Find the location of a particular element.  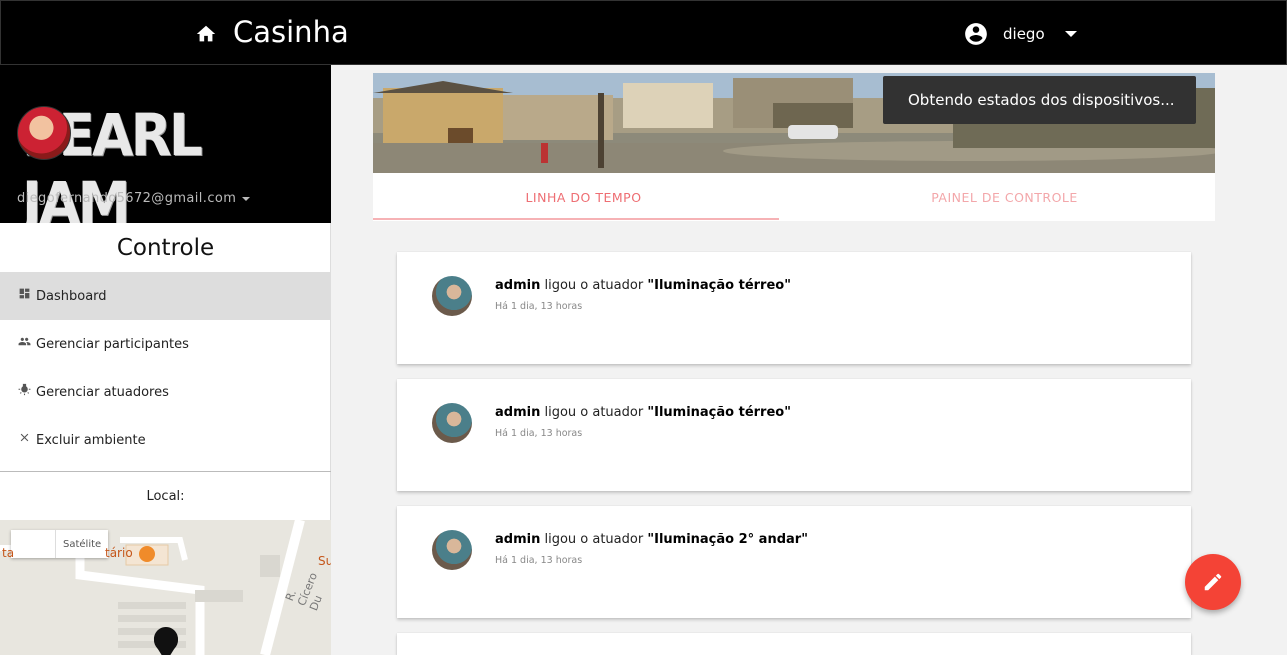

edit-fab-button is located at coordinates (1213, 582).